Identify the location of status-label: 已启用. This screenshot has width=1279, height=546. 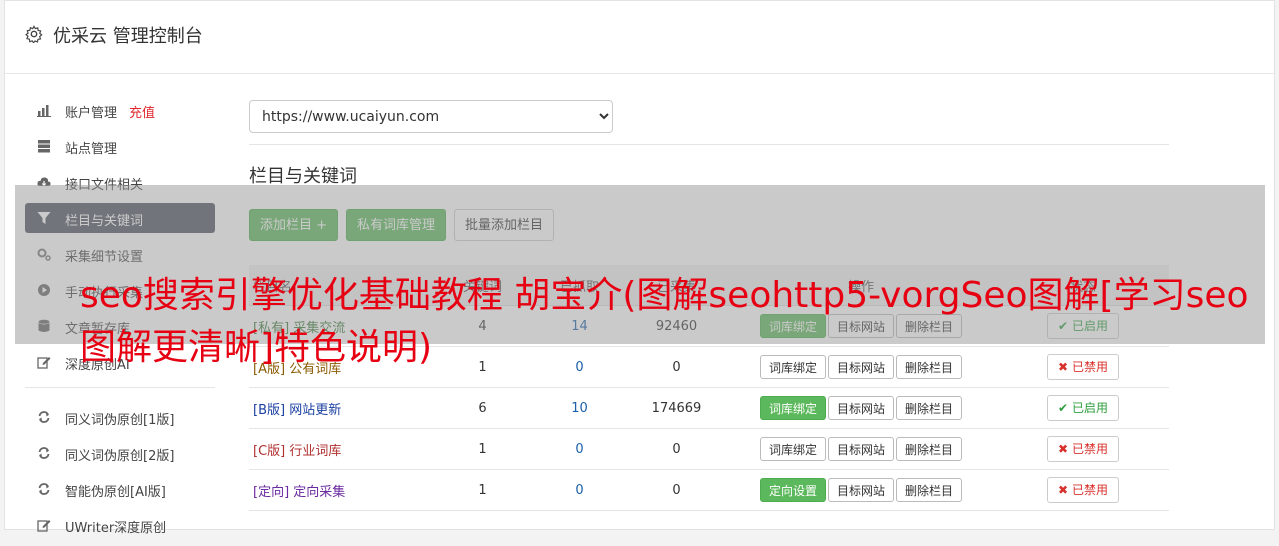
(1089, 408).